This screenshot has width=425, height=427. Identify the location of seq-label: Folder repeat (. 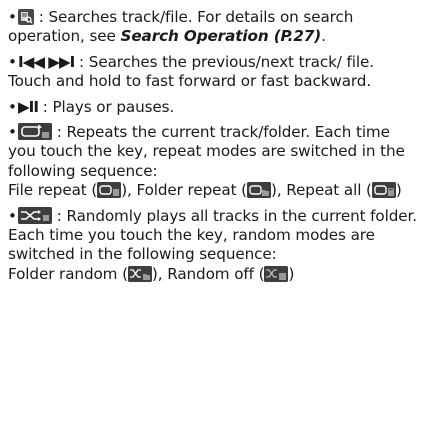
(191, 190).